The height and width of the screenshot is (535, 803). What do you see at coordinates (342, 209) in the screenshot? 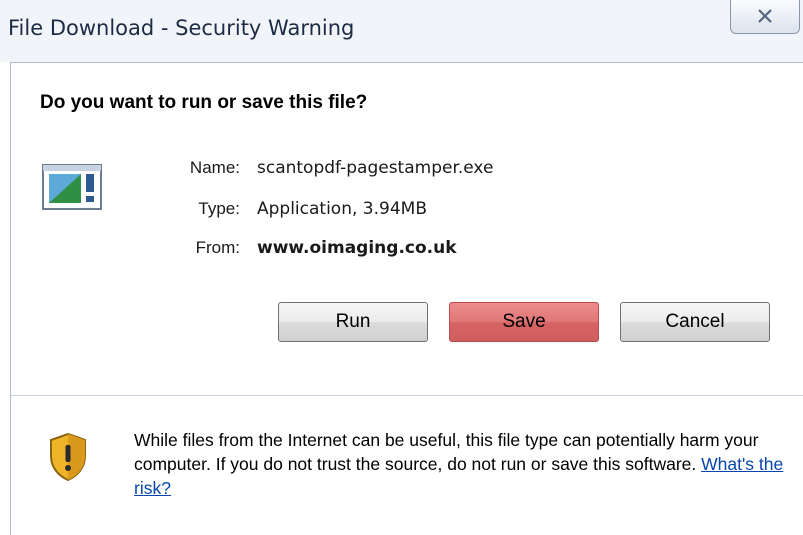
I see `type-value: Application, 3.94MB` at bounding box center [342, 209].